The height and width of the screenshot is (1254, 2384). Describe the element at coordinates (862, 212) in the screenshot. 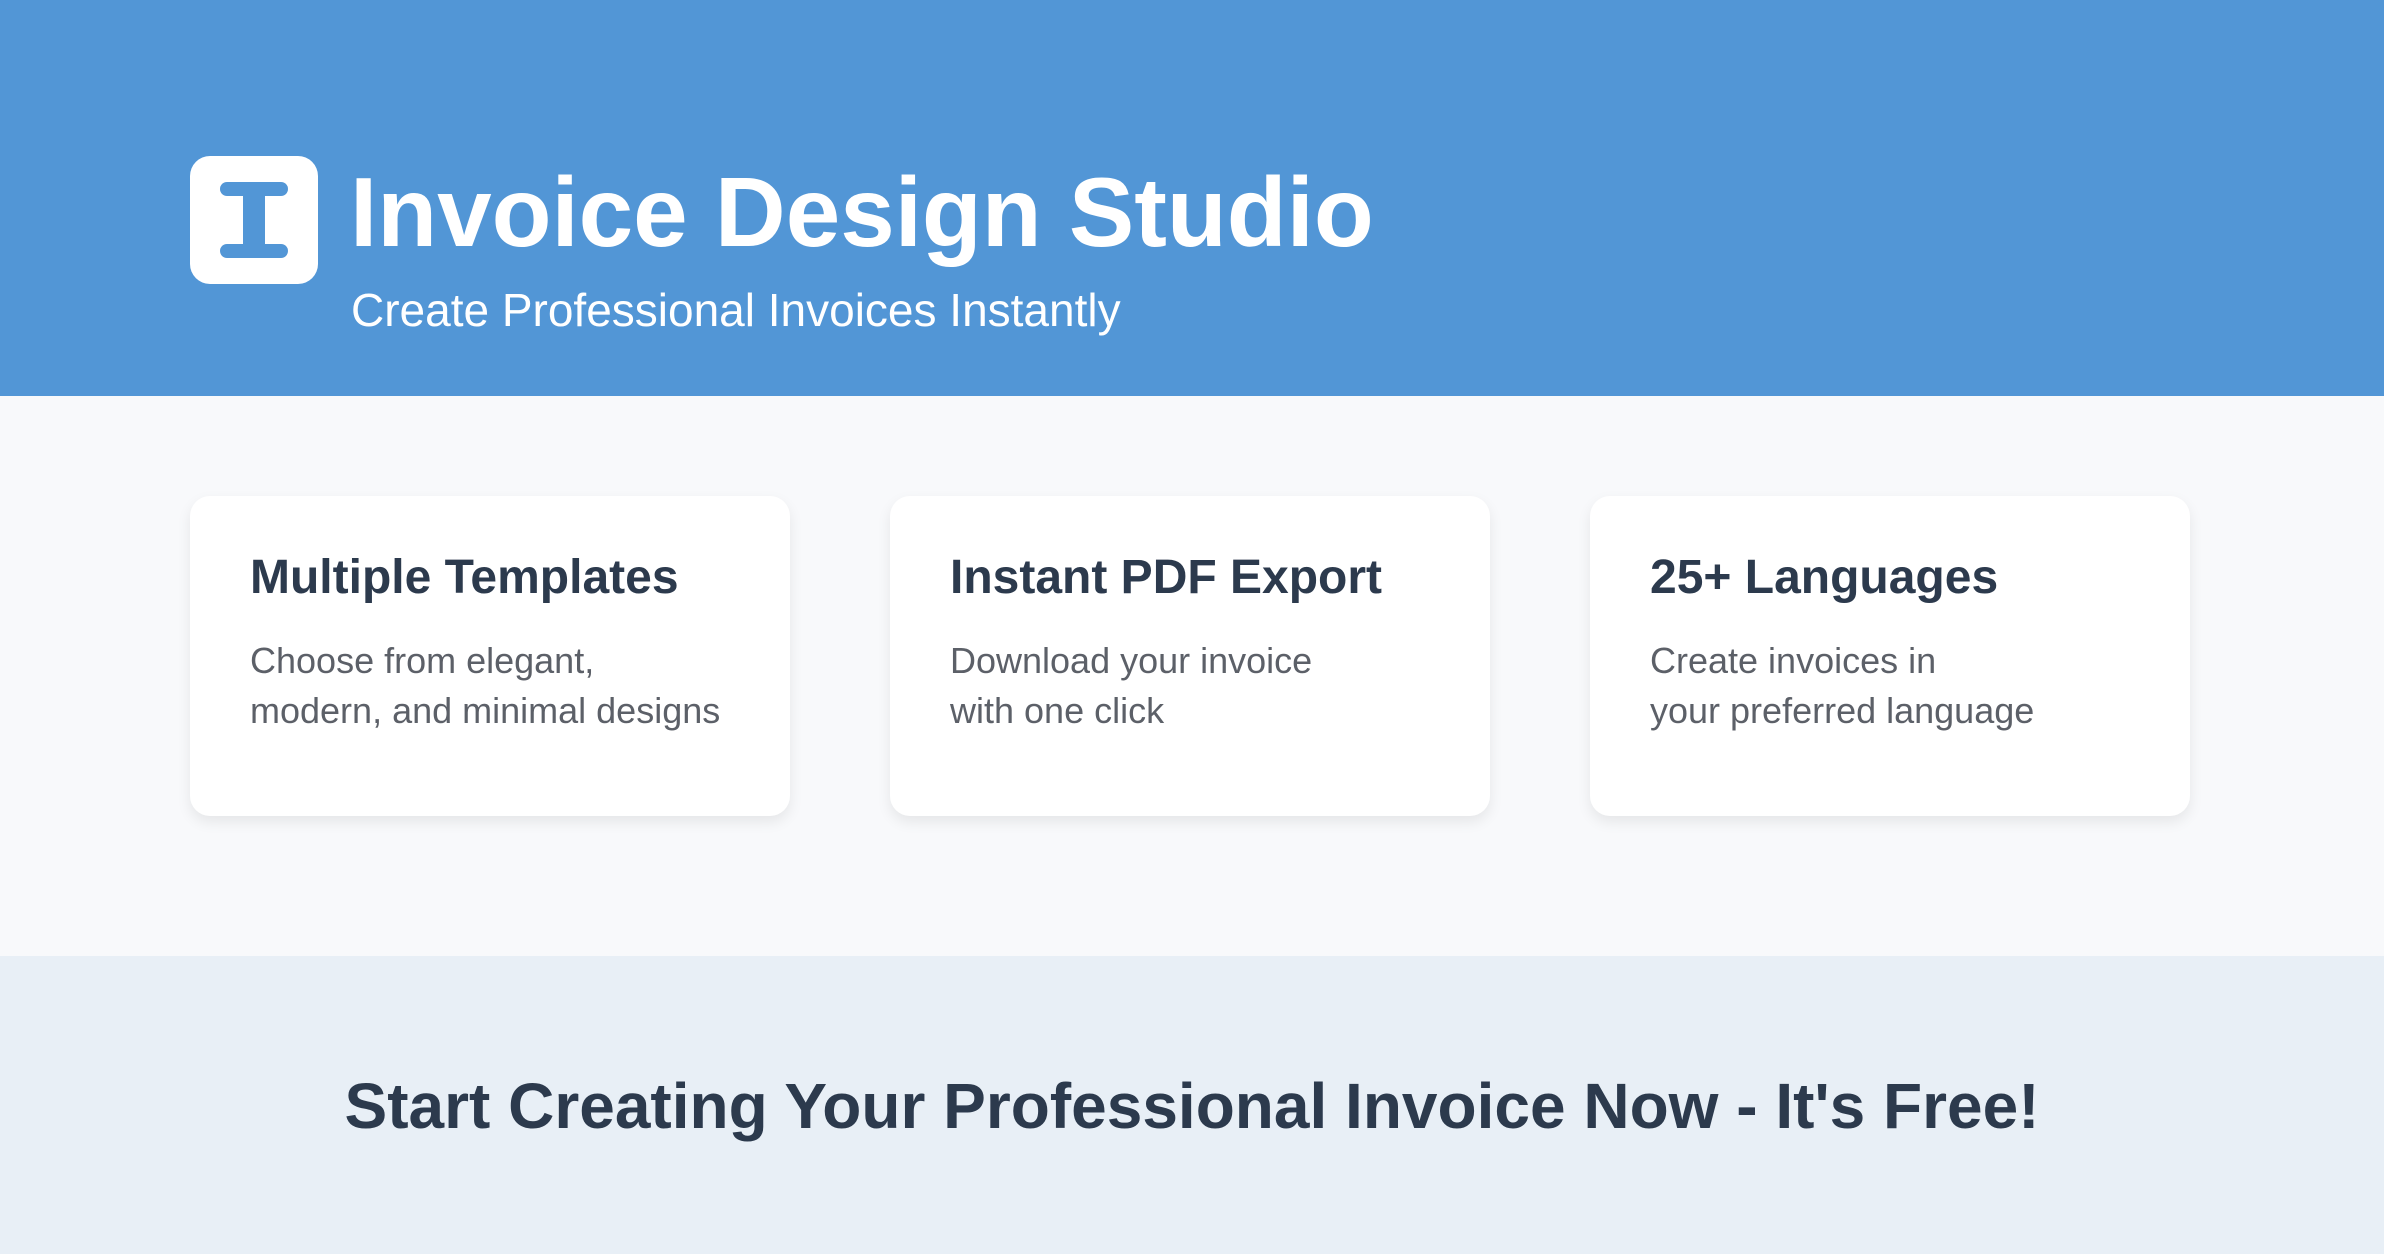

I see `app-title: Invoice Design Studio` at that location.